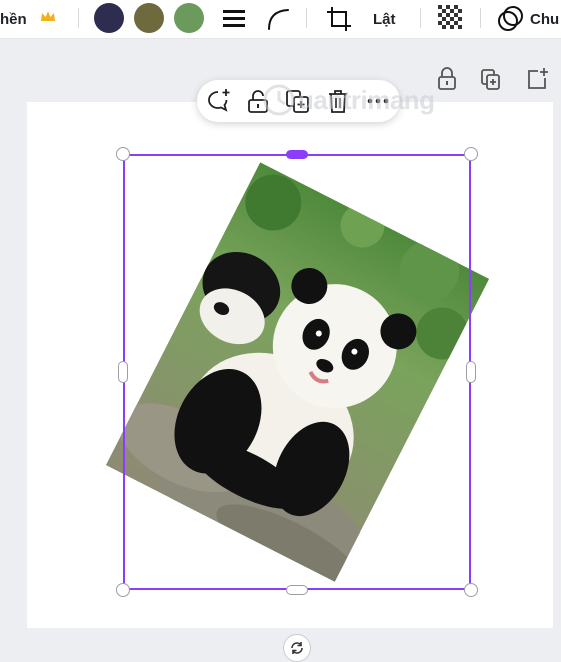 This screenshot has width=561, height=662. What do you see at coordinates (384, 19) in the screenshot?
I see `flip-button: Lật` at bounding box center [384, 19].